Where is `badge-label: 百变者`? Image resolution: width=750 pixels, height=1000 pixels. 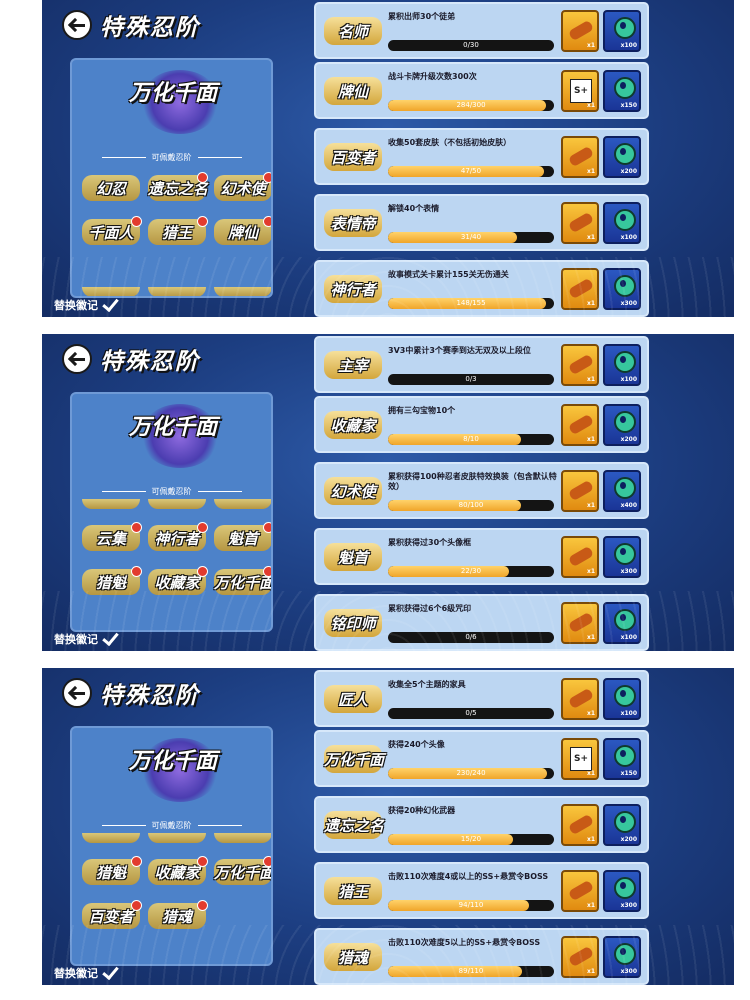 badge-label: 百变者 is located at coordinates (111, 917).